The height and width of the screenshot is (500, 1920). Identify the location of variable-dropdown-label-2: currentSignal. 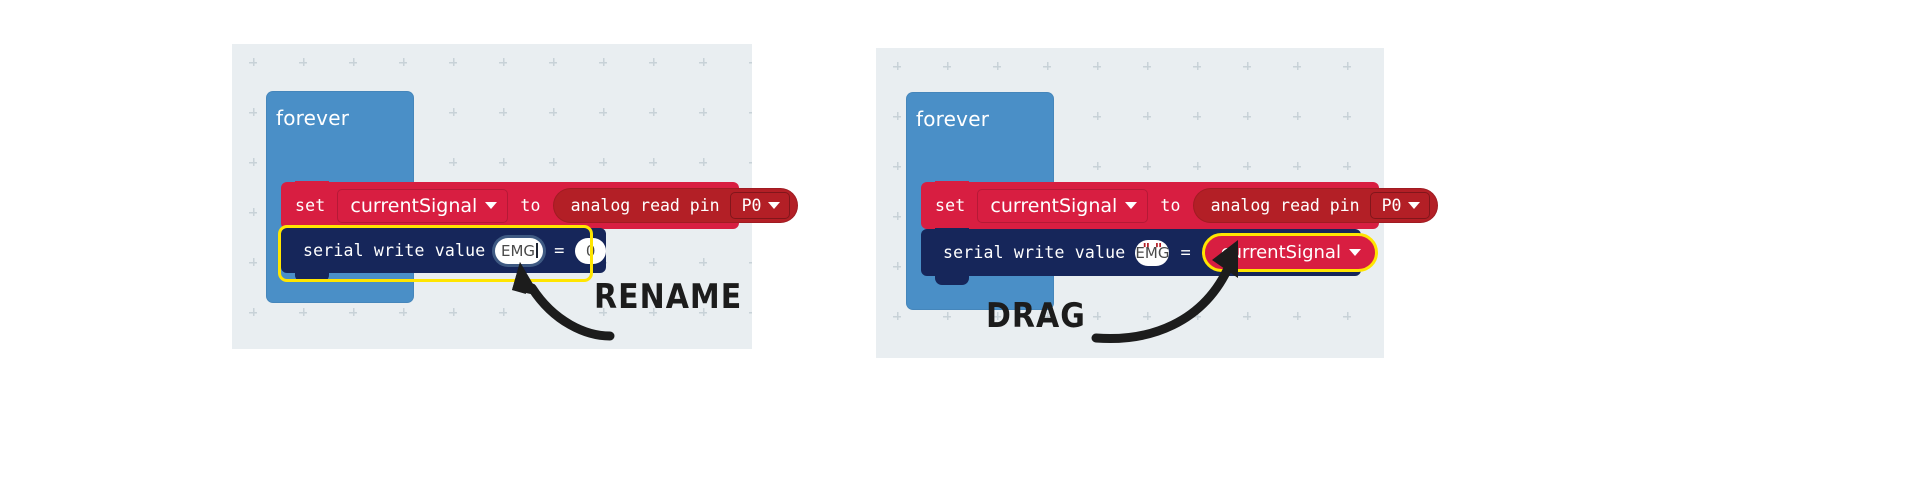
(1054, 205).